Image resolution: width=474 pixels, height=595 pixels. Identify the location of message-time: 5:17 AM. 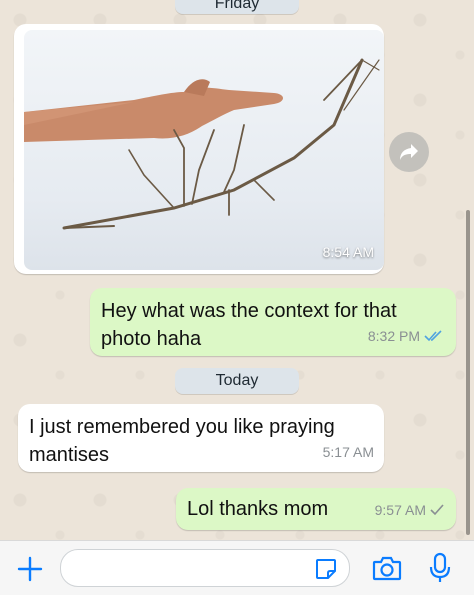
(348, 452).